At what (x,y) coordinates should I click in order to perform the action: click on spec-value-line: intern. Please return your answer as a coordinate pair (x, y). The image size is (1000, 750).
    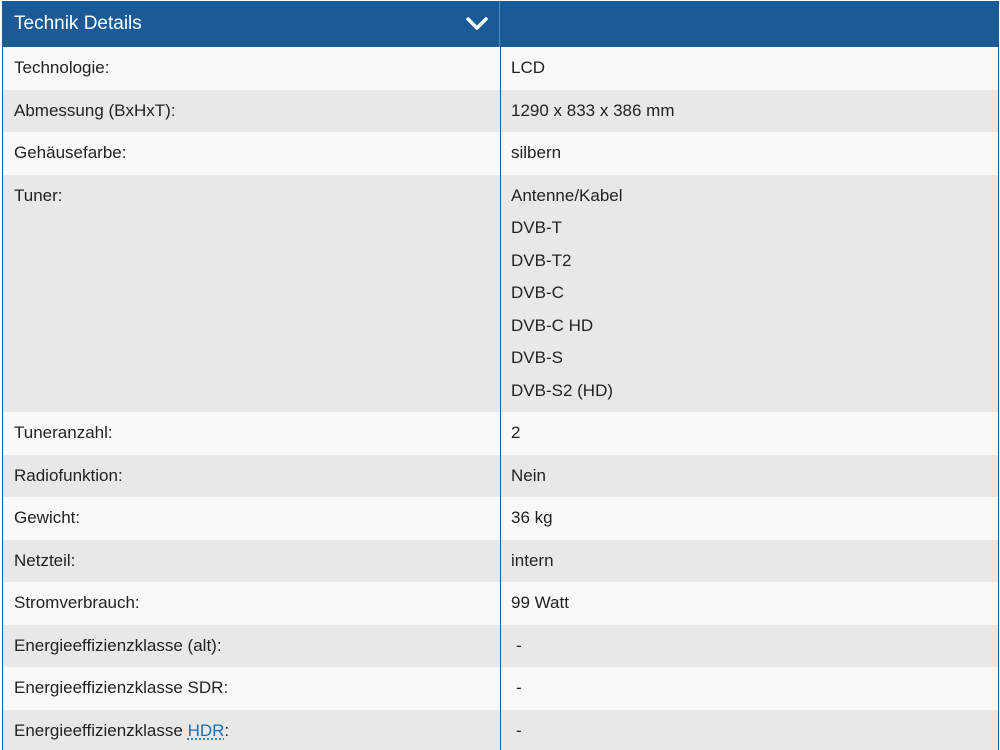
    Looking at the image, I should click on (532, 560).